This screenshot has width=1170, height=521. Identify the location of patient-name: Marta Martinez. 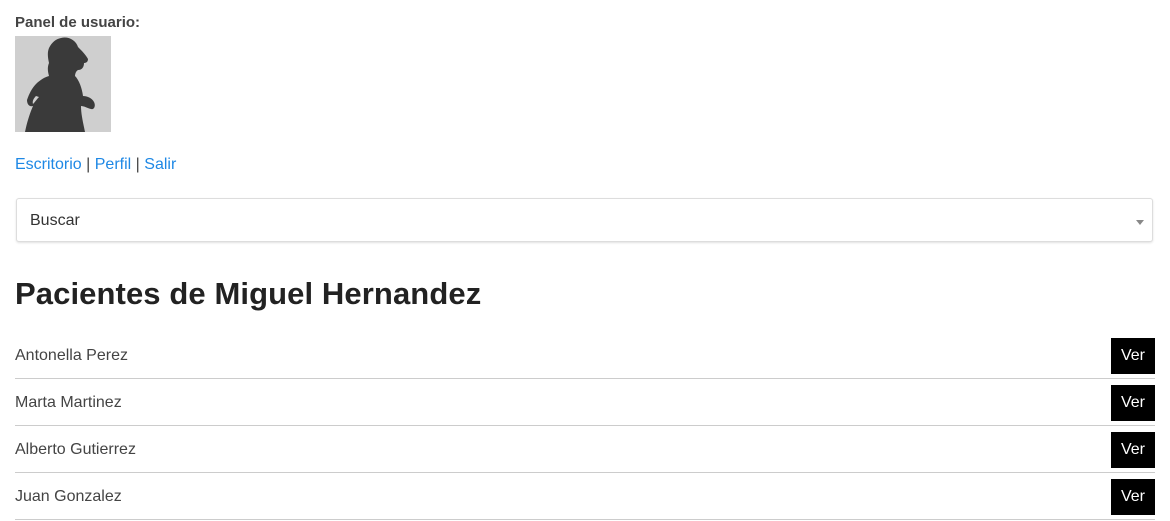
(68, 402).